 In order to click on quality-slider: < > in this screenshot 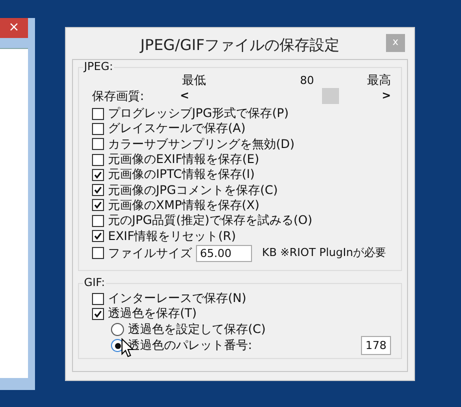, I will do `click(285, 96)`.